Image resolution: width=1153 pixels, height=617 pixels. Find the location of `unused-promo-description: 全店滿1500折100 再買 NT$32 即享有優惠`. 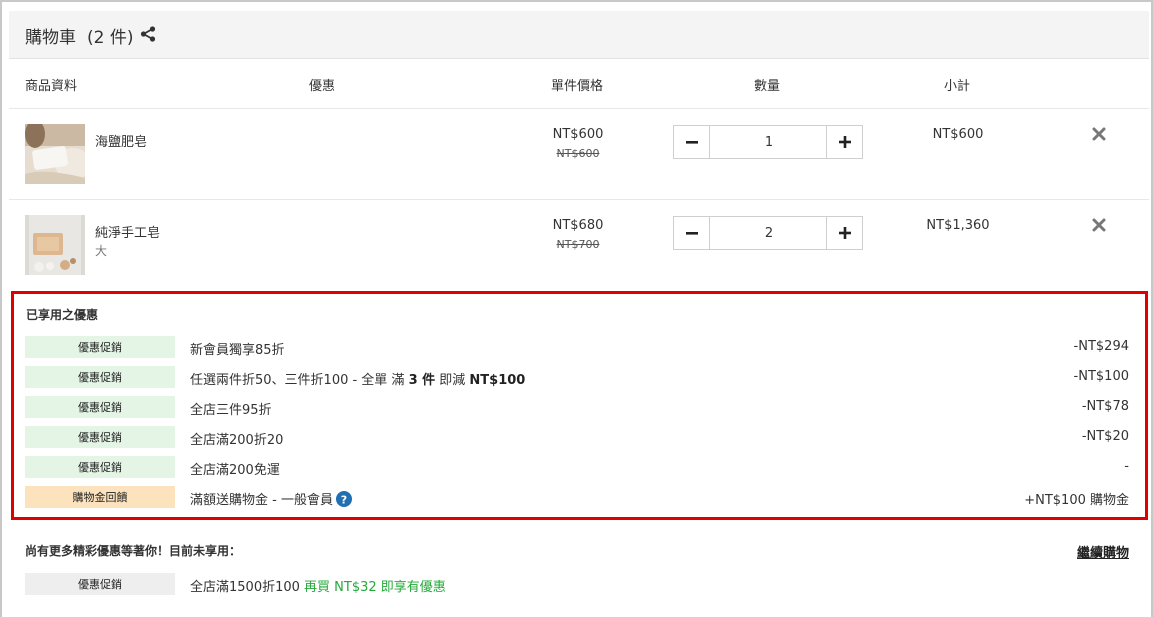

unused-promo-description: 全店滿1500折100 再買 NT$32 即享有優惠 is located at coordinates (318, 585).